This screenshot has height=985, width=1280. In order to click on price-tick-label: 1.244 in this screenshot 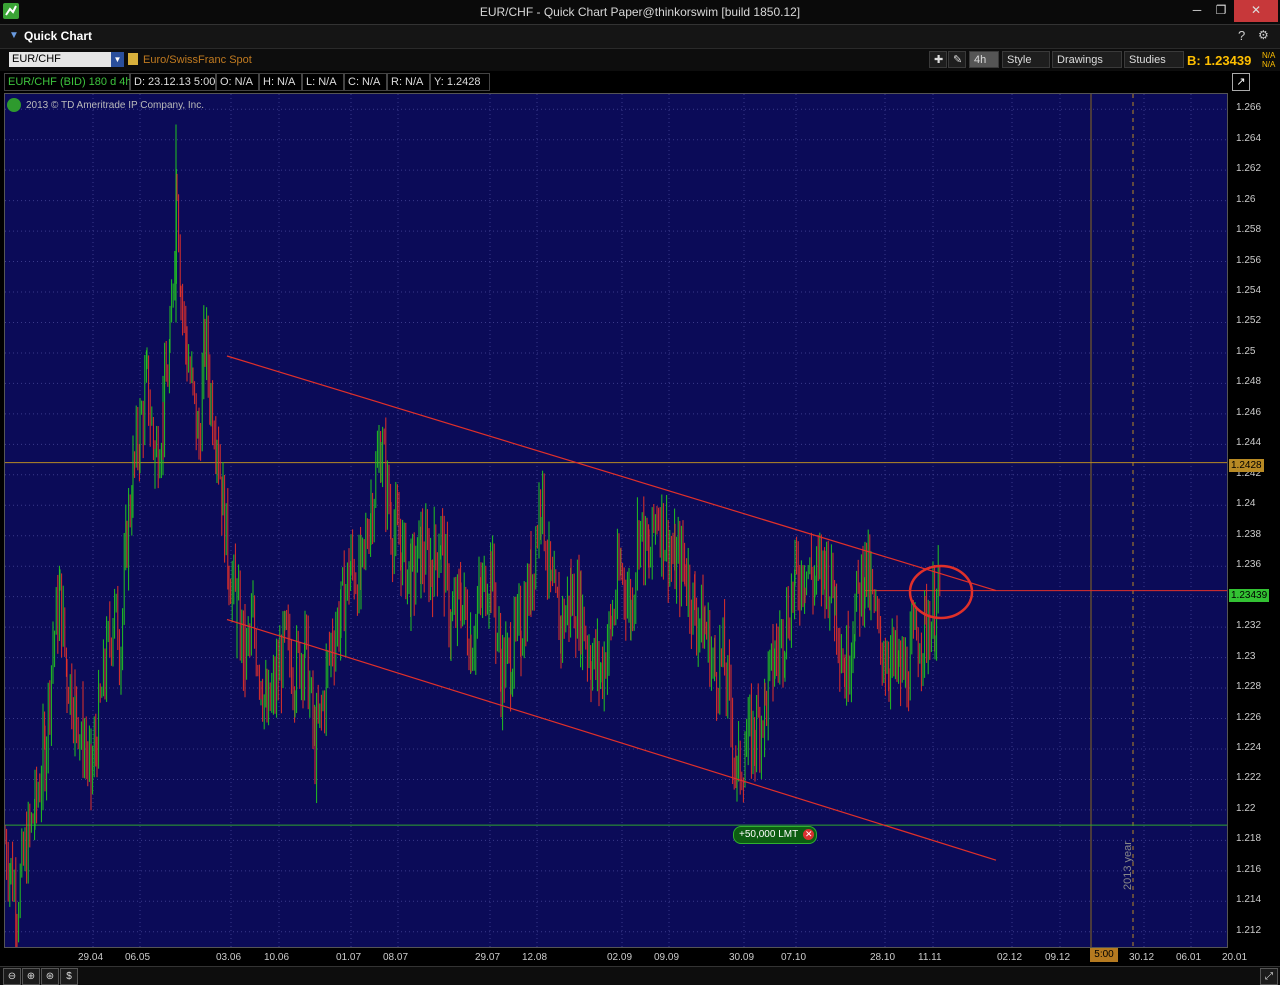, I will do `click(1249, 443)`.